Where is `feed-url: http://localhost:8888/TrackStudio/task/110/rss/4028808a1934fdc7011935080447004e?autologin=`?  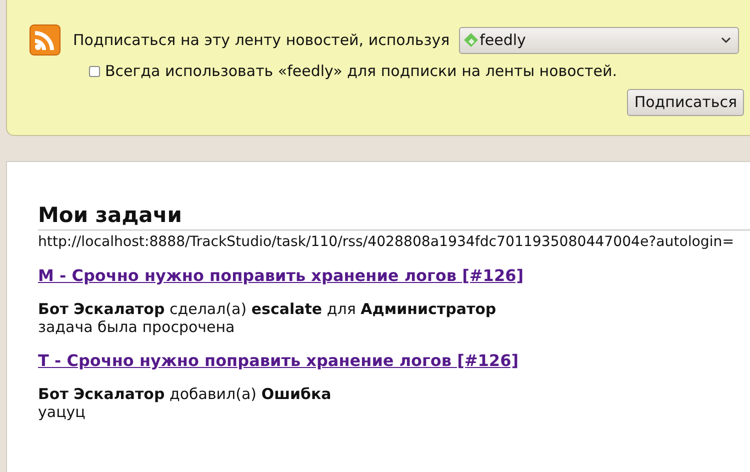 feed-url: http://localhost:8888/TrackStudio/task/110/rss/4028808a1934fdc7011935080447004e?autologin= is located at coordinates (386, 242).